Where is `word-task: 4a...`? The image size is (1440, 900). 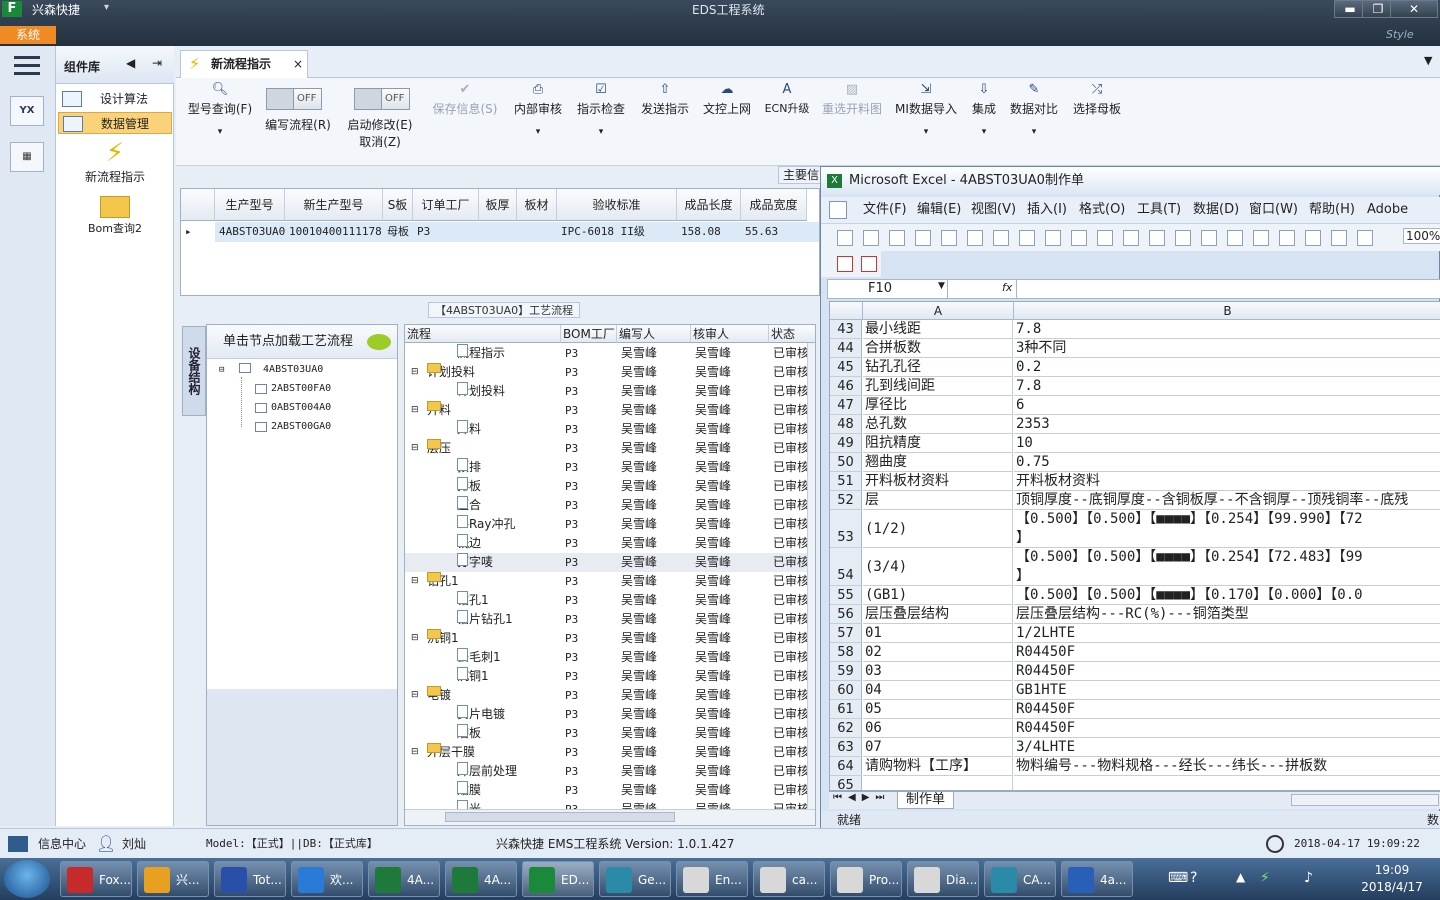 word-task: 4a... is located at coordinates (1097, 879).